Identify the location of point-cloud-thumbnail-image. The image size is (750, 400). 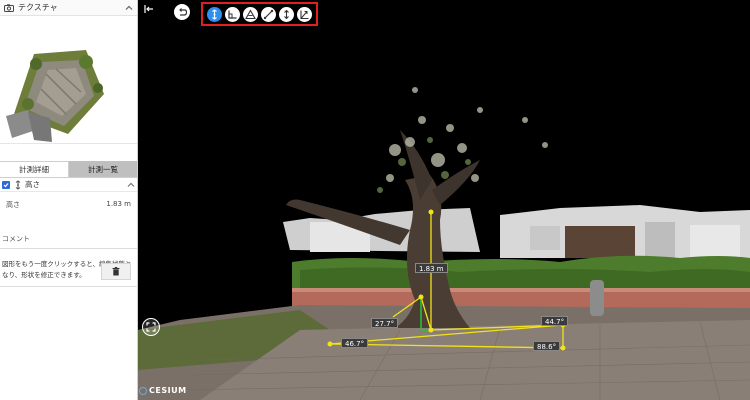
(55, 96).